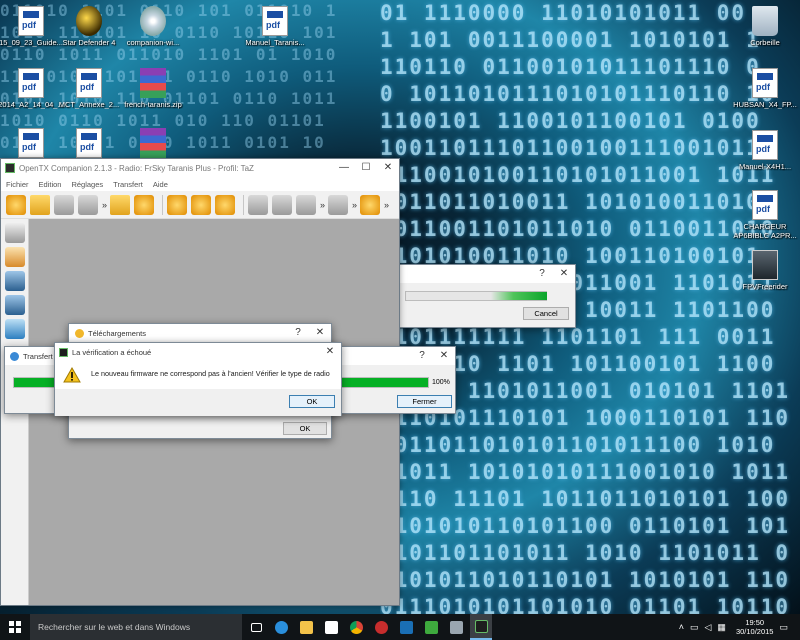 The width and height of the screenshot is (800, 640). I want to click on edit-icon, so click(225, 204).